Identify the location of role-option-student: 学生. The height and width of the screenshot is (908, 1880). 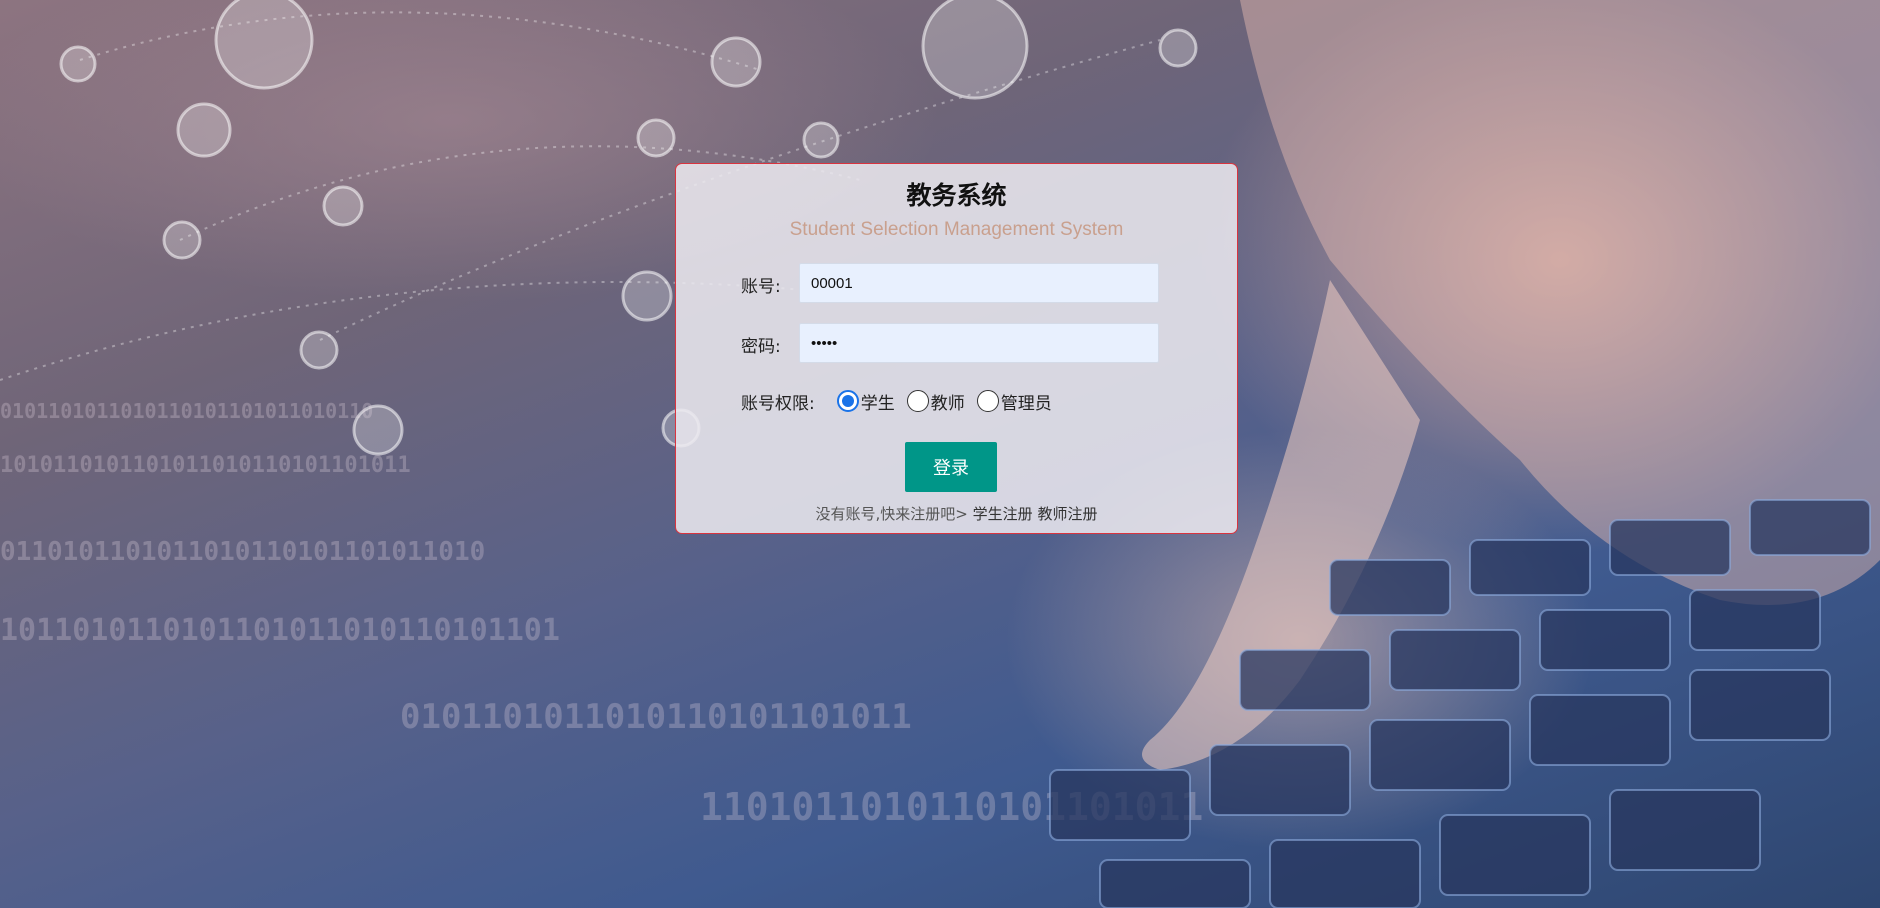
(865, 401).